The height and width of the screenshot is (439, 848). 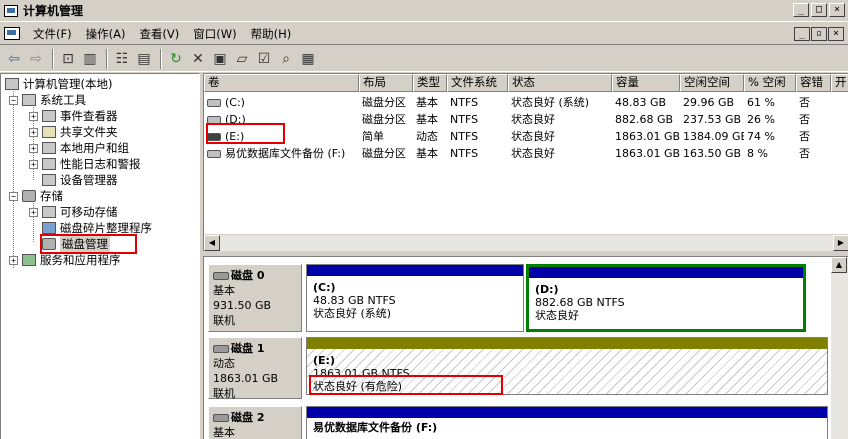 What do you see at coordinates (52, 34) in the screenshot?
I see `menu-file: 文件(F)` at bounding box center [52, 34].